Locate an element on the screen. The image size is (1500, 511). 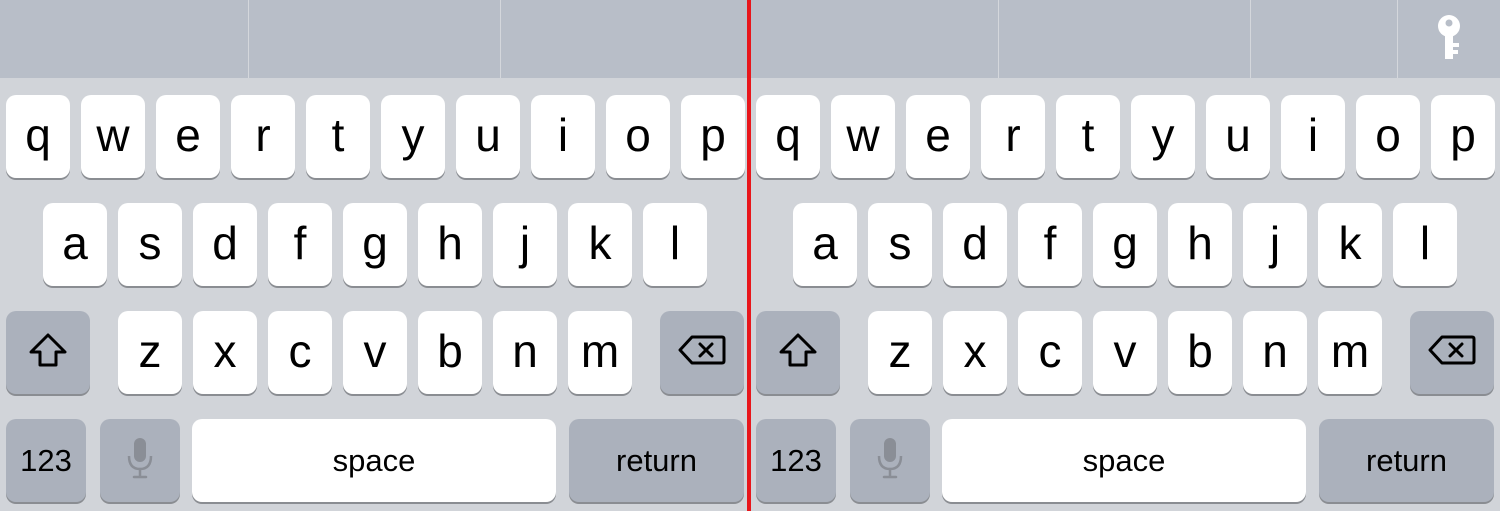
suggestion-bar is located at coordinates (1125, 39).